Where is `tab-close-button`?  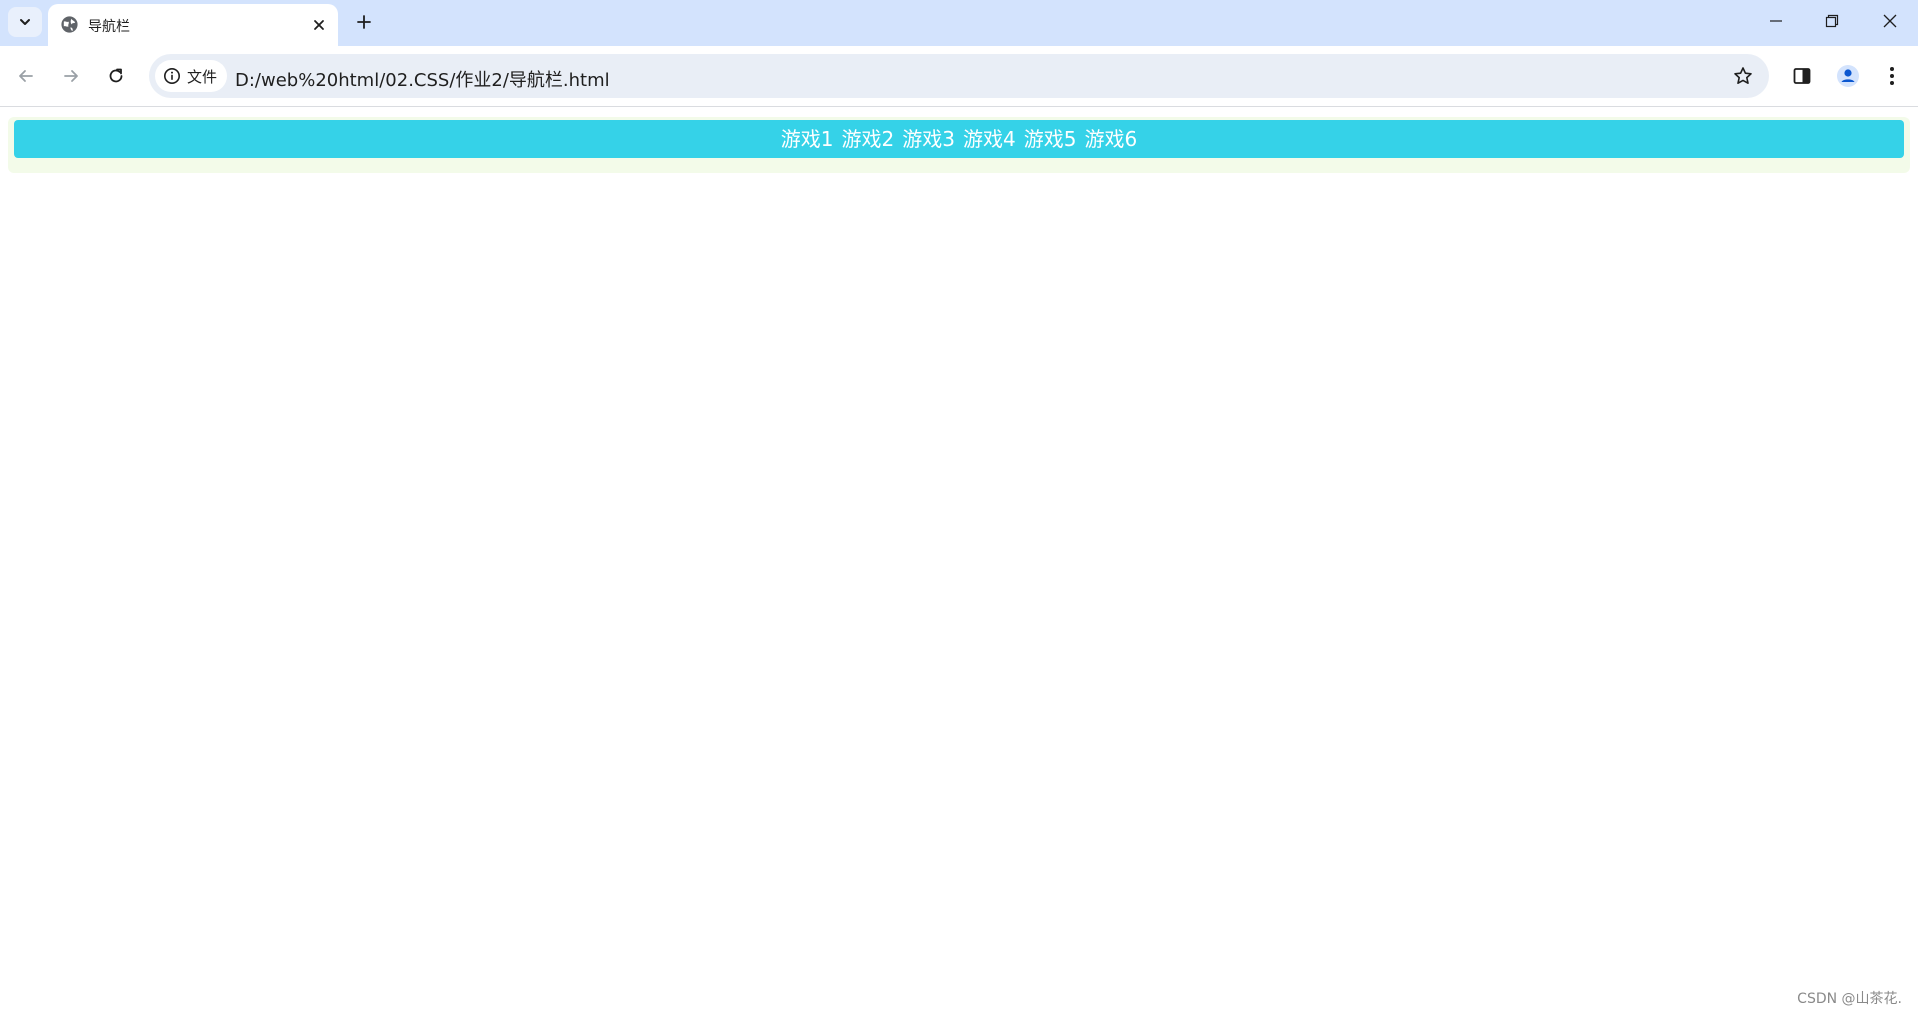
tab-close-button is located at coordinates (319, 25).